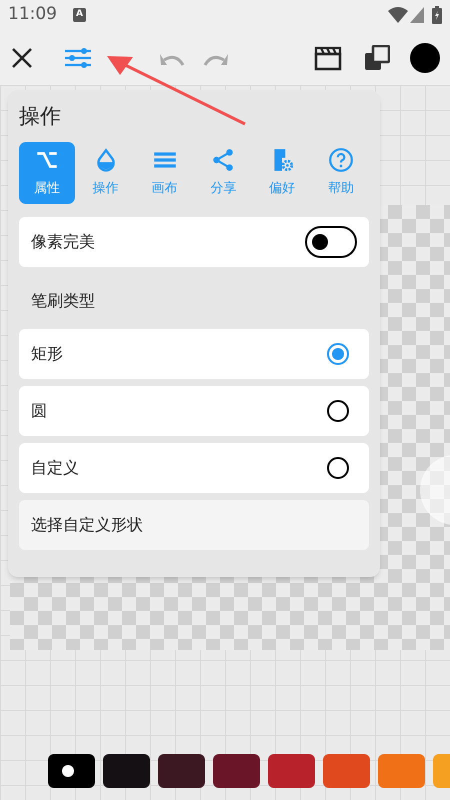 The image size is (450, 800). What do you see at coordinates (282, 173) in the screenshot?
I see `panel-tab: 偏好` at bounding box center [282, 173].